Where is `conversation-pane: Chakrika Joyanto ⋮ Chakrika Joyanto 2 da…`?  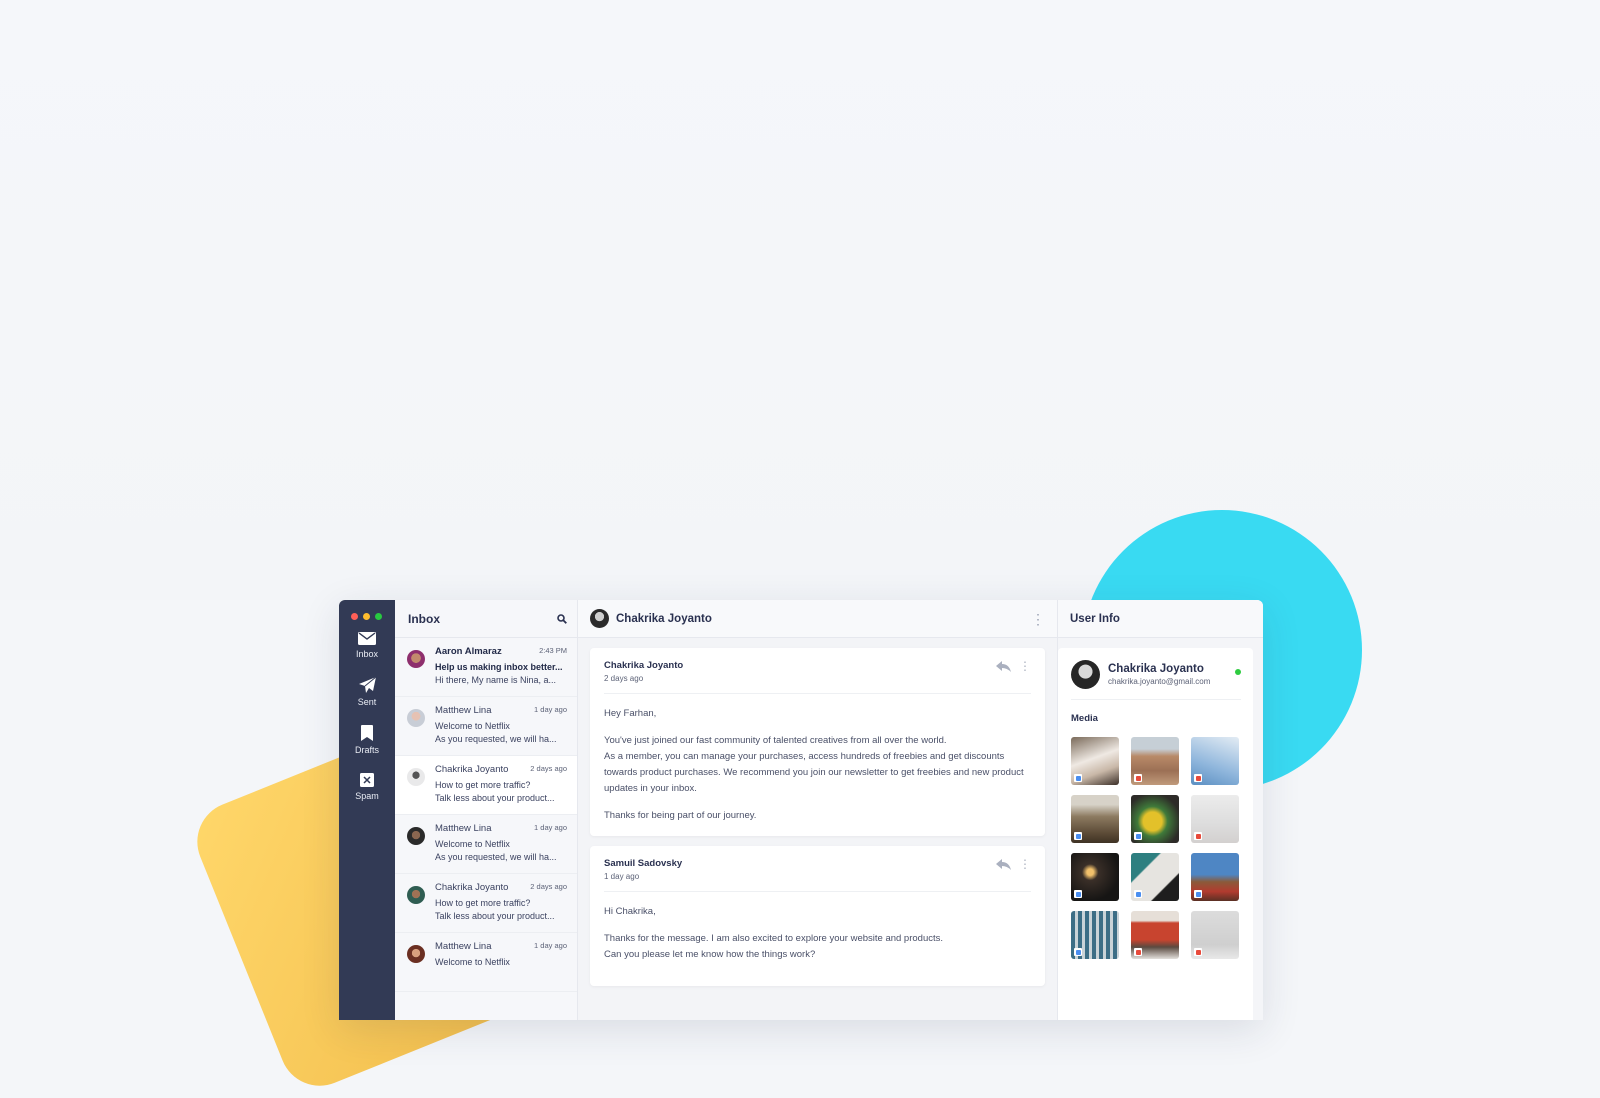
conversation-pane: Chakrika Joyanto ⋮ Chakrika Joyanto 2 da… is located at coordinates (817, 810).